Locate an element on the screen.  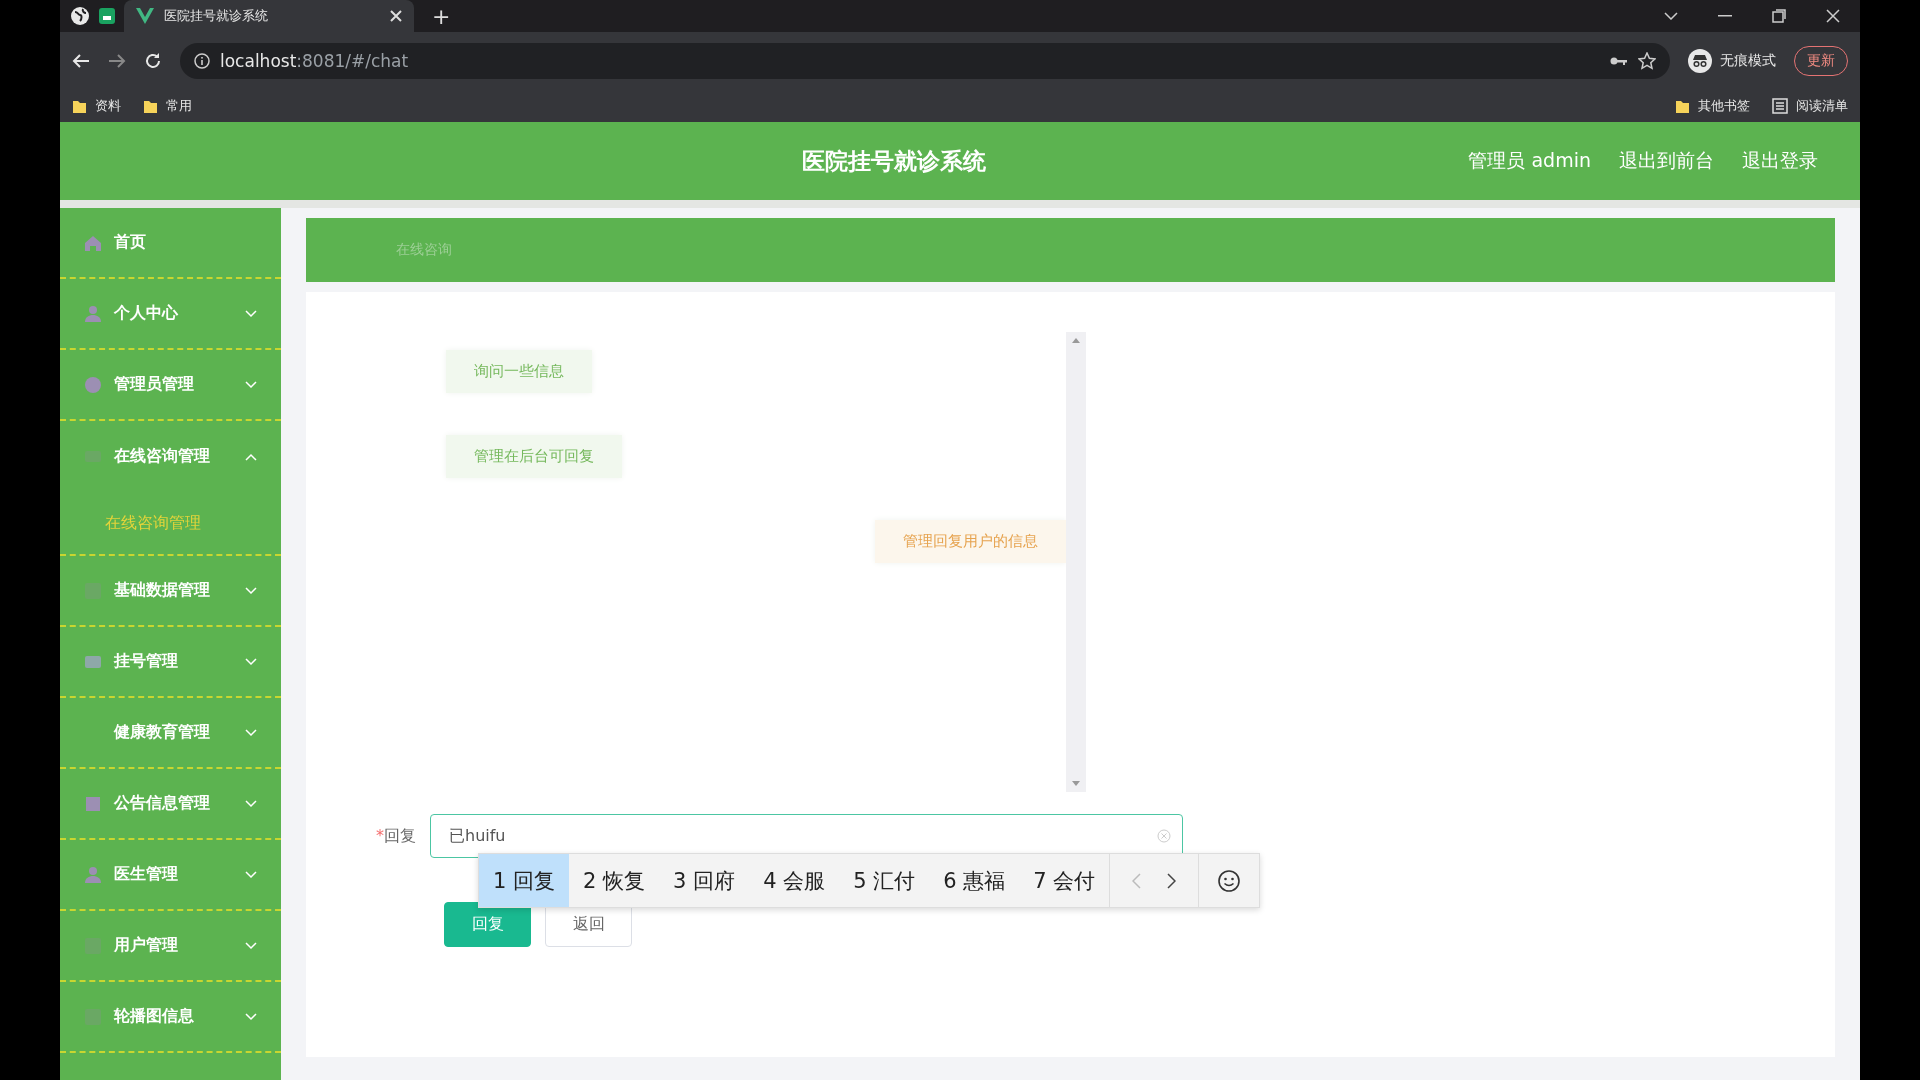
sheet-icon is located at coordinates (107, 16).